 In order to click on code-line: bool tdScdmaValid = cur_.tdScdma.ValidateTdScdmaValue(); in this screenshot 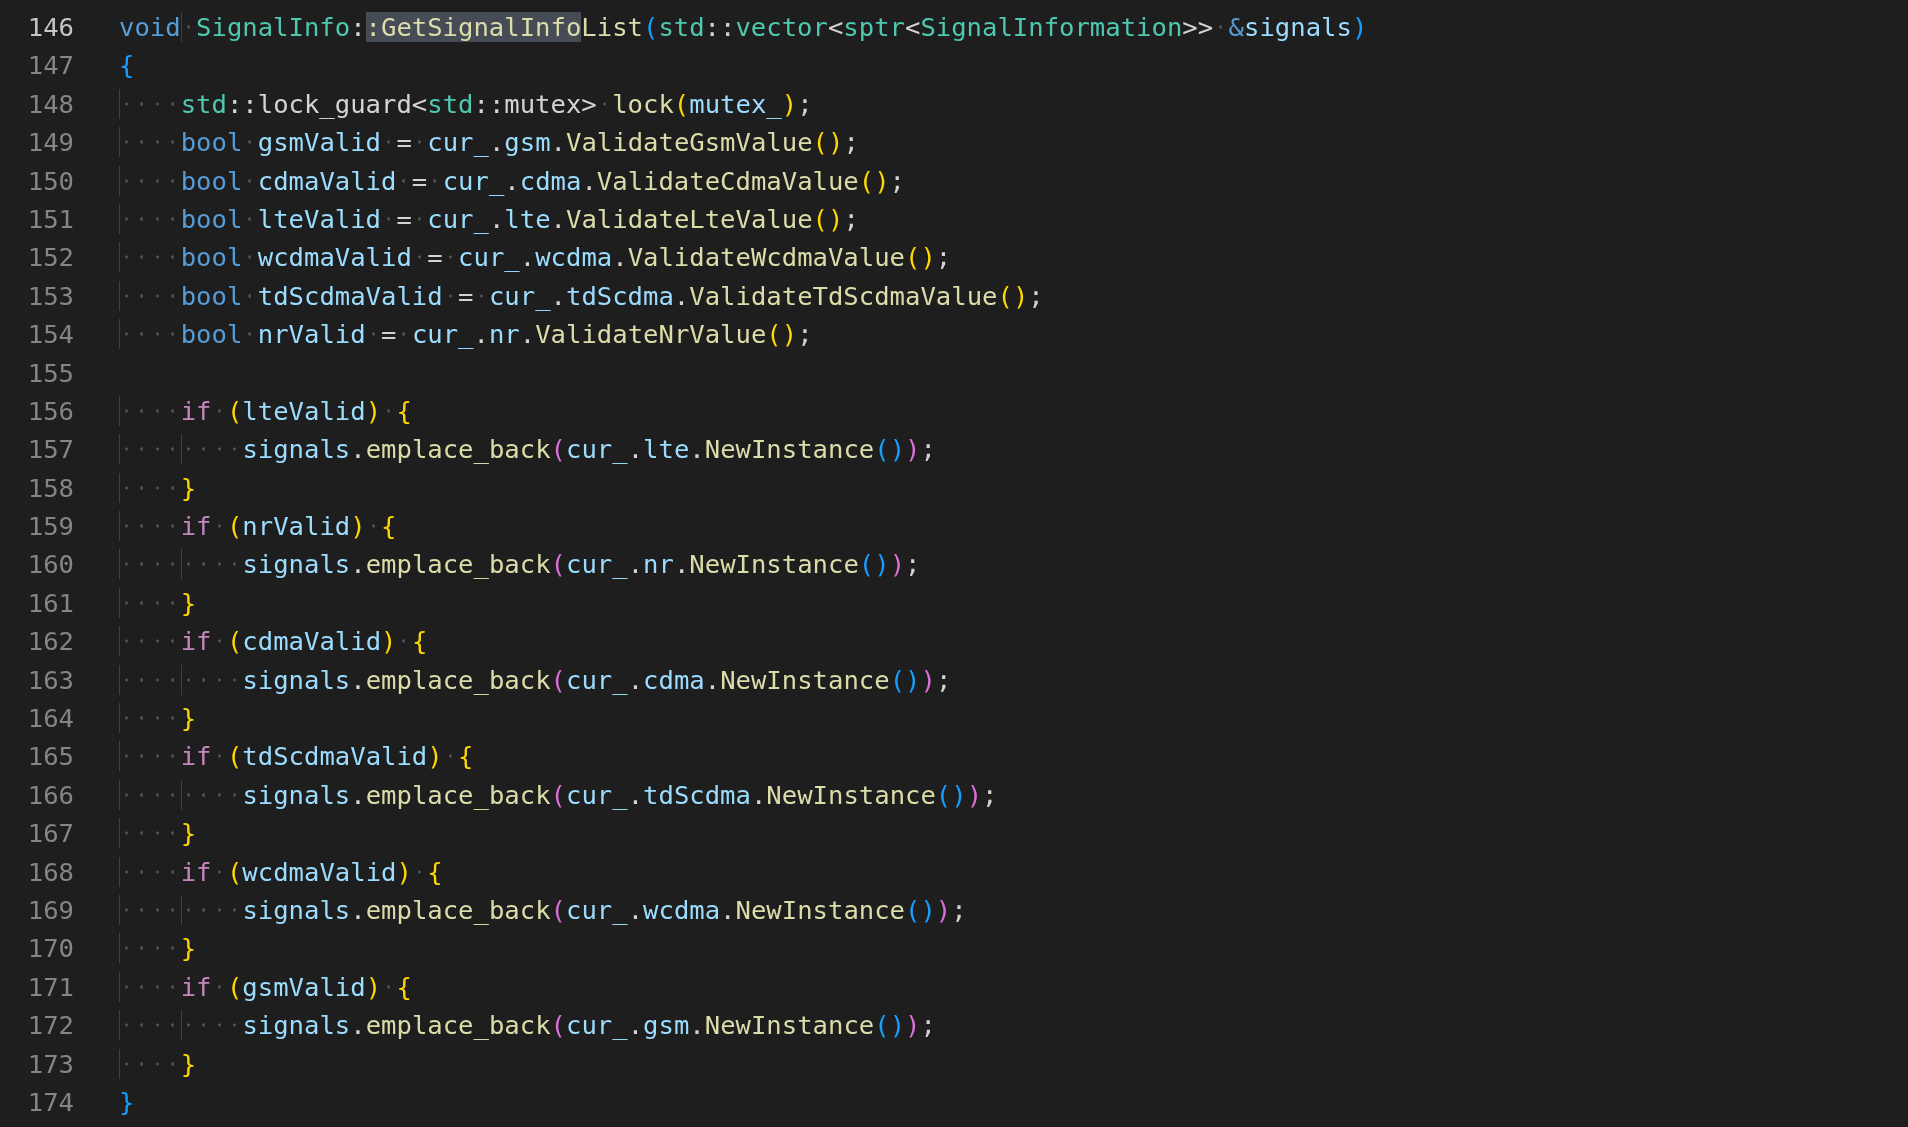, I will do `click(581, 296)`.